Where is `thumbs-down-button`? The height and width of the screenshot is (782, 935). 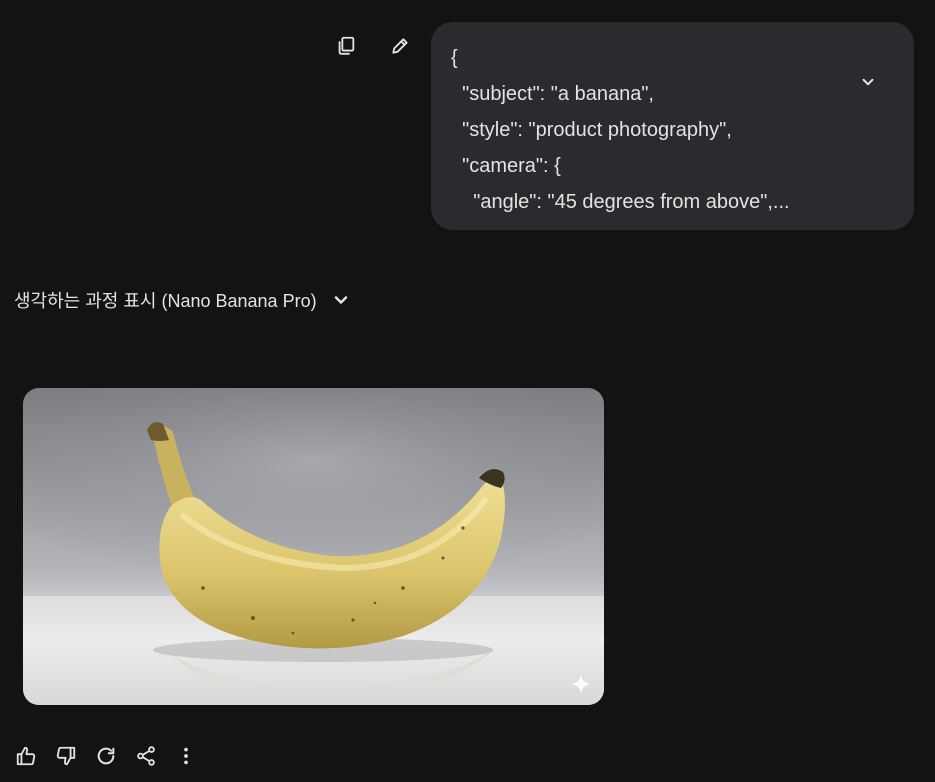 thumbs-down-button is located at coordinates (66, 756).